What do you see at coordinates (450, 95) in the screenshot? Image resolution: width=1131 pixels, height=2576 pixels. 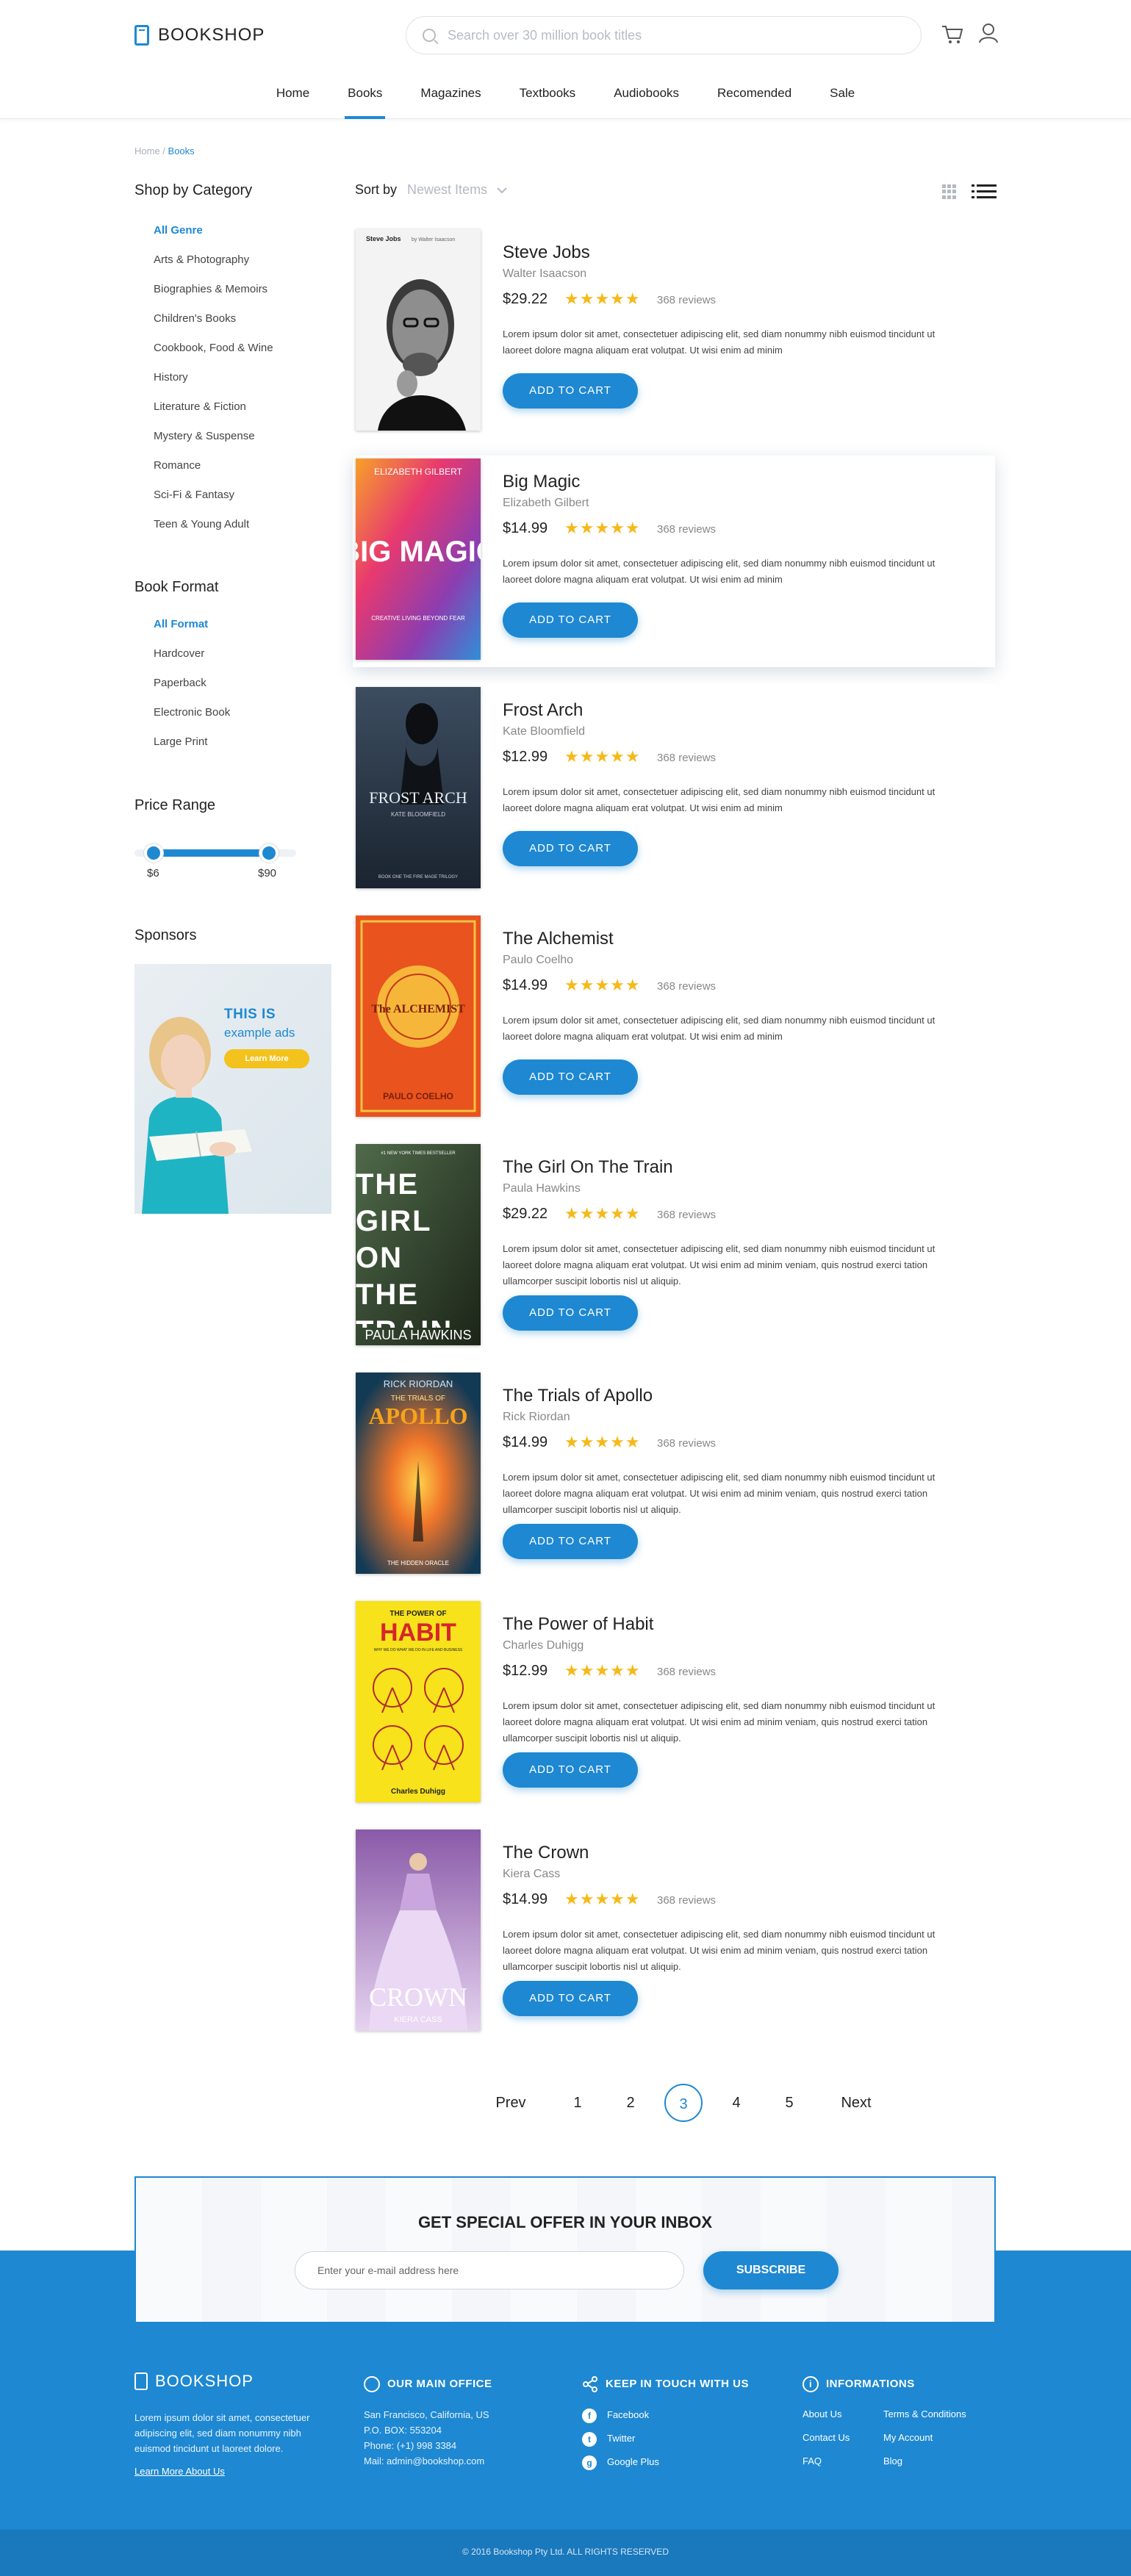 I see `nav-magazines: Magazines` at bounding box center [450, 95].